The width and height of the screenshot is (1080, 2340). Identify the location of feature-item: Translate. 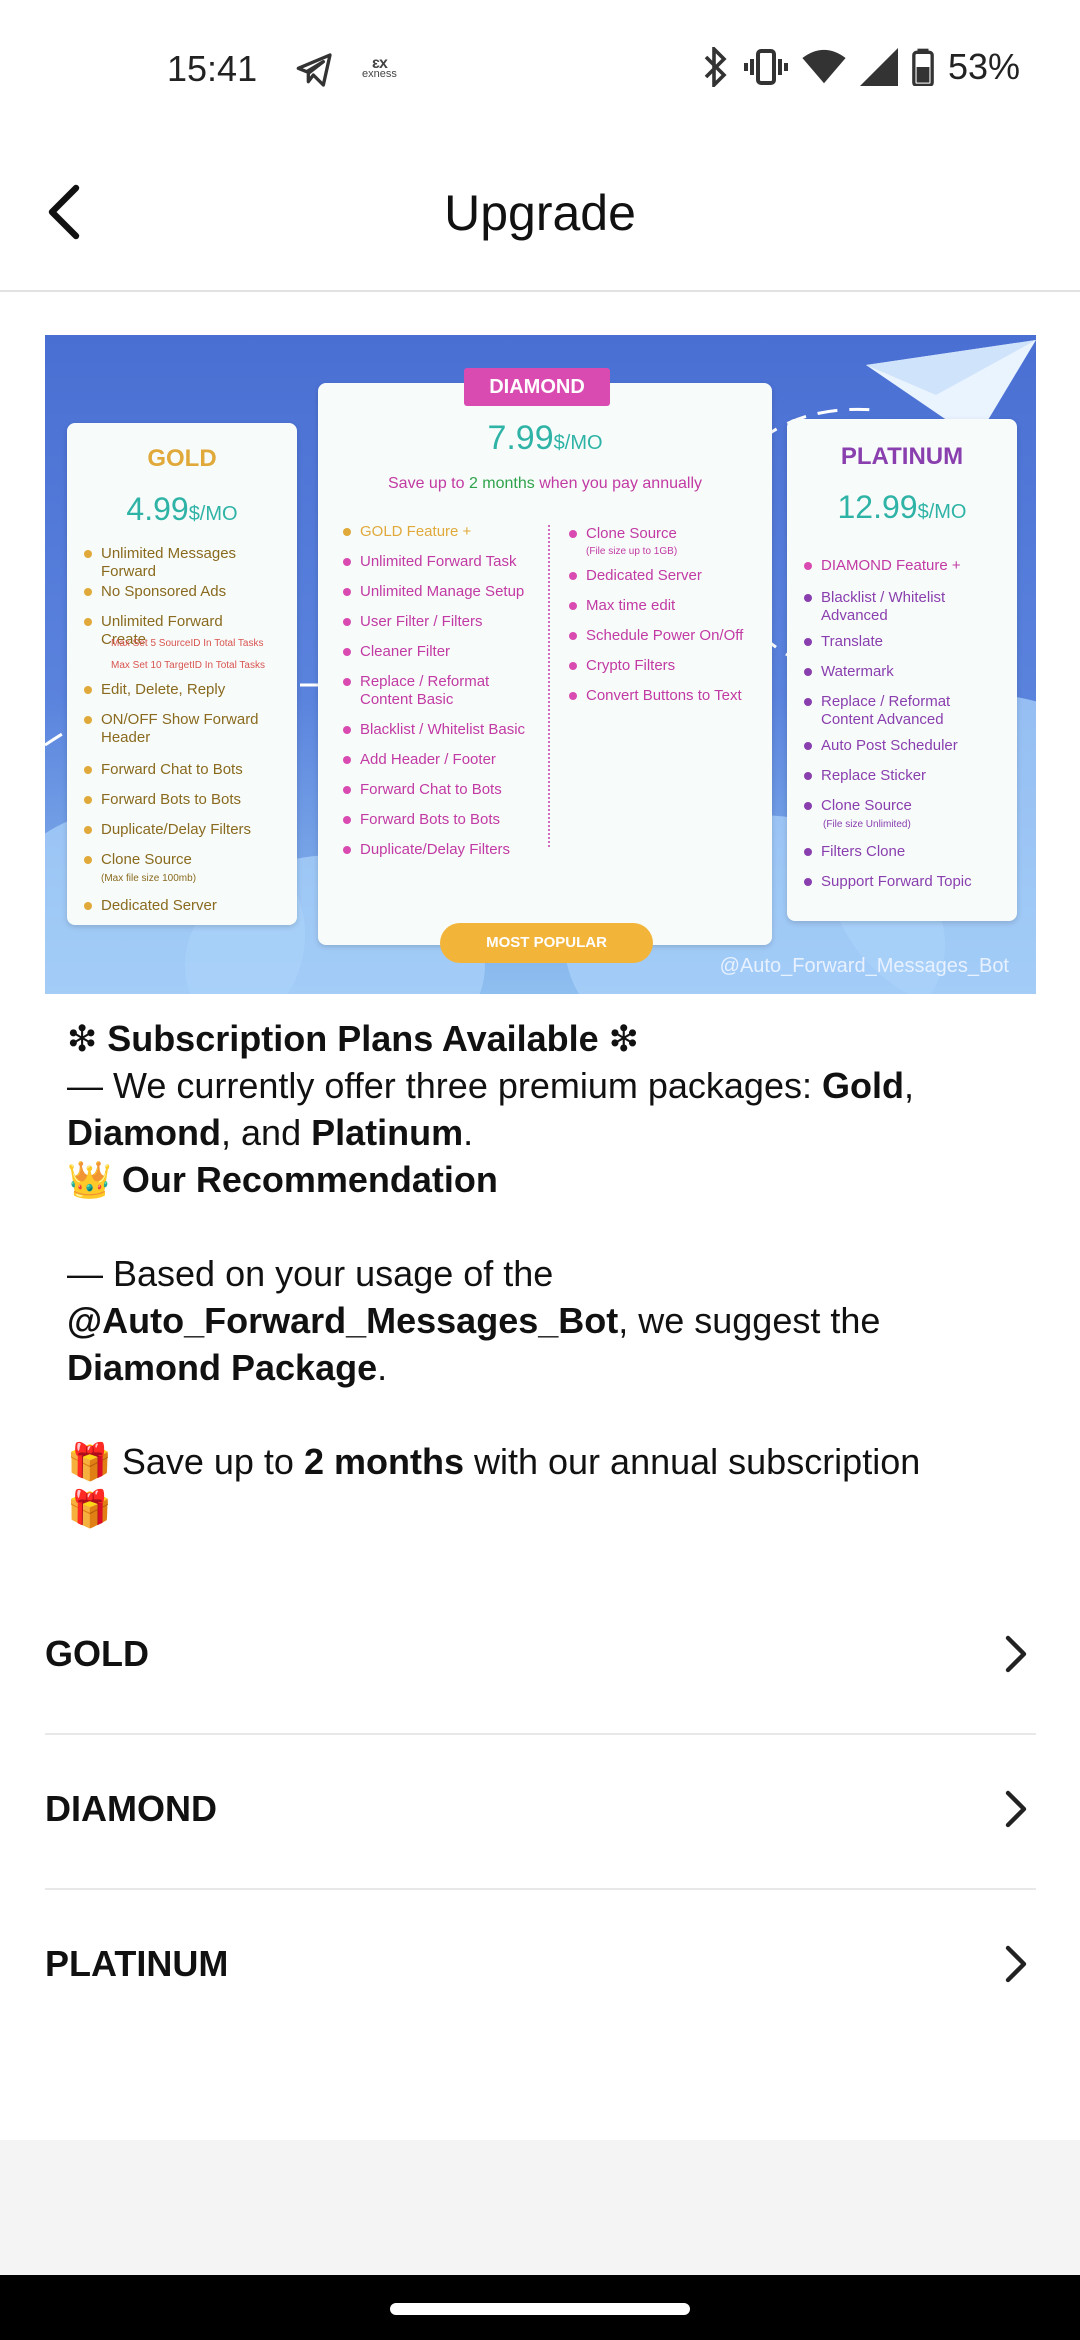
(852, 641).